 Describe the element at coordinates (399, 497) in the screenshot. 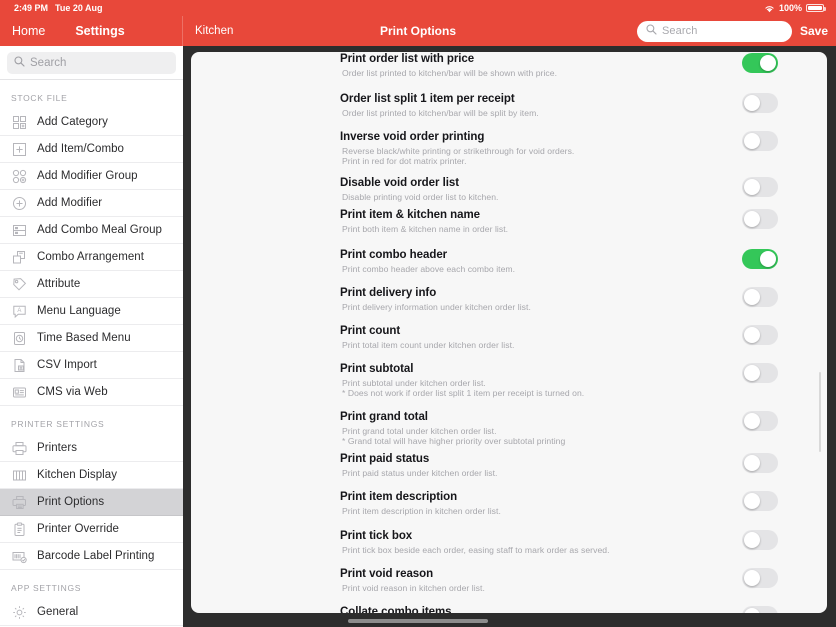

I see `option-title: Print item description` at that location.